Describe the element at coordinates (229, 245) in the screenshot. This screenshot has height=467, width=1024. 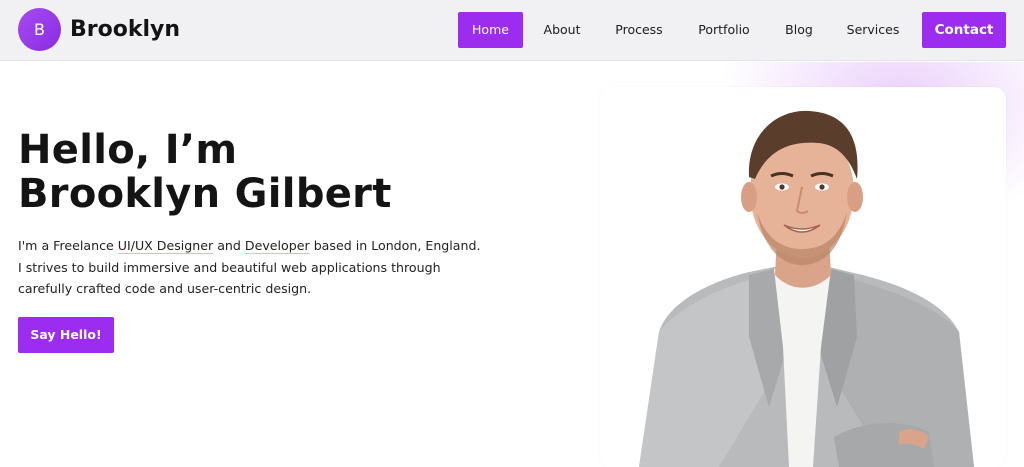
I see `hero-desc-text-2: and` at that location.